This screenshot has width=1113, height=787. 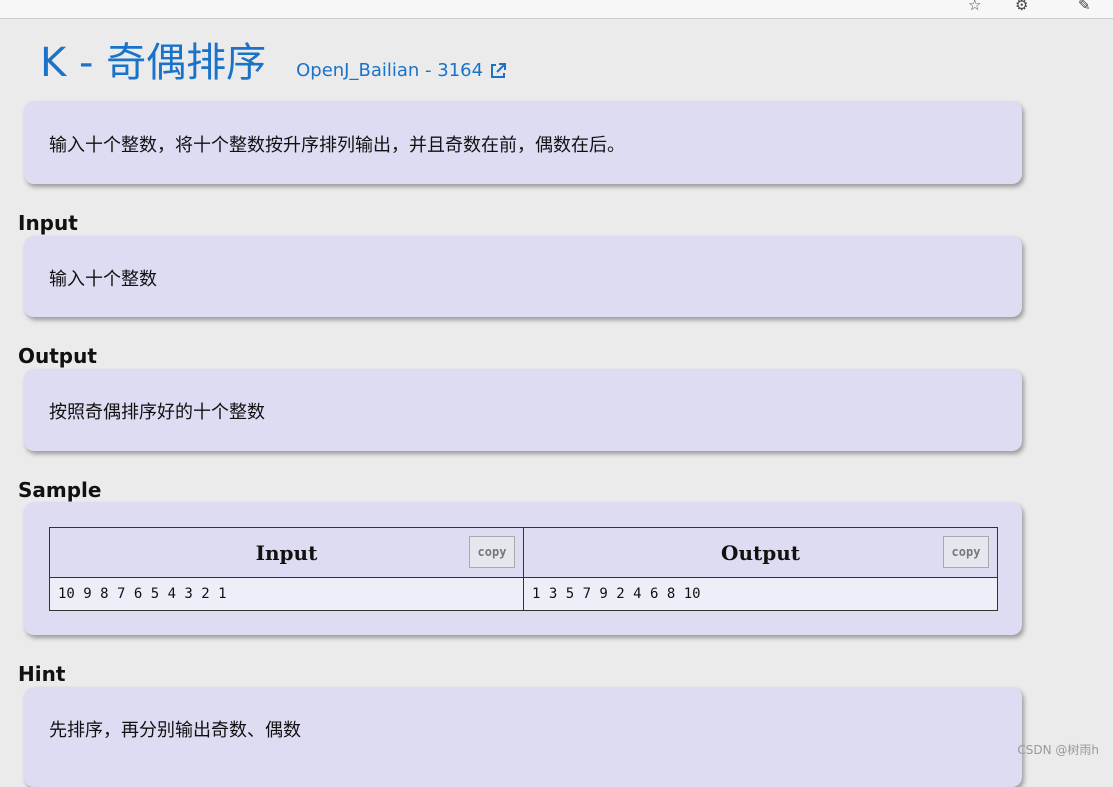 I want to click on problem-header: K - 奇偶排序 OpenJ_Bailian - 3164, so click(x=273, y=58).